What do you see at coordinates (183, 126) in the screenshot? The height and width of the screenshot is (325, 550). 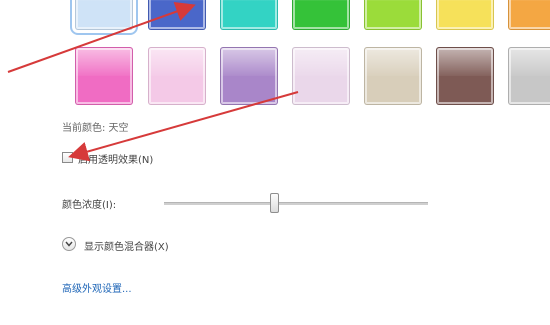 I see `annotation-arrow-to-checkbox` at bounding box center [183, 126].